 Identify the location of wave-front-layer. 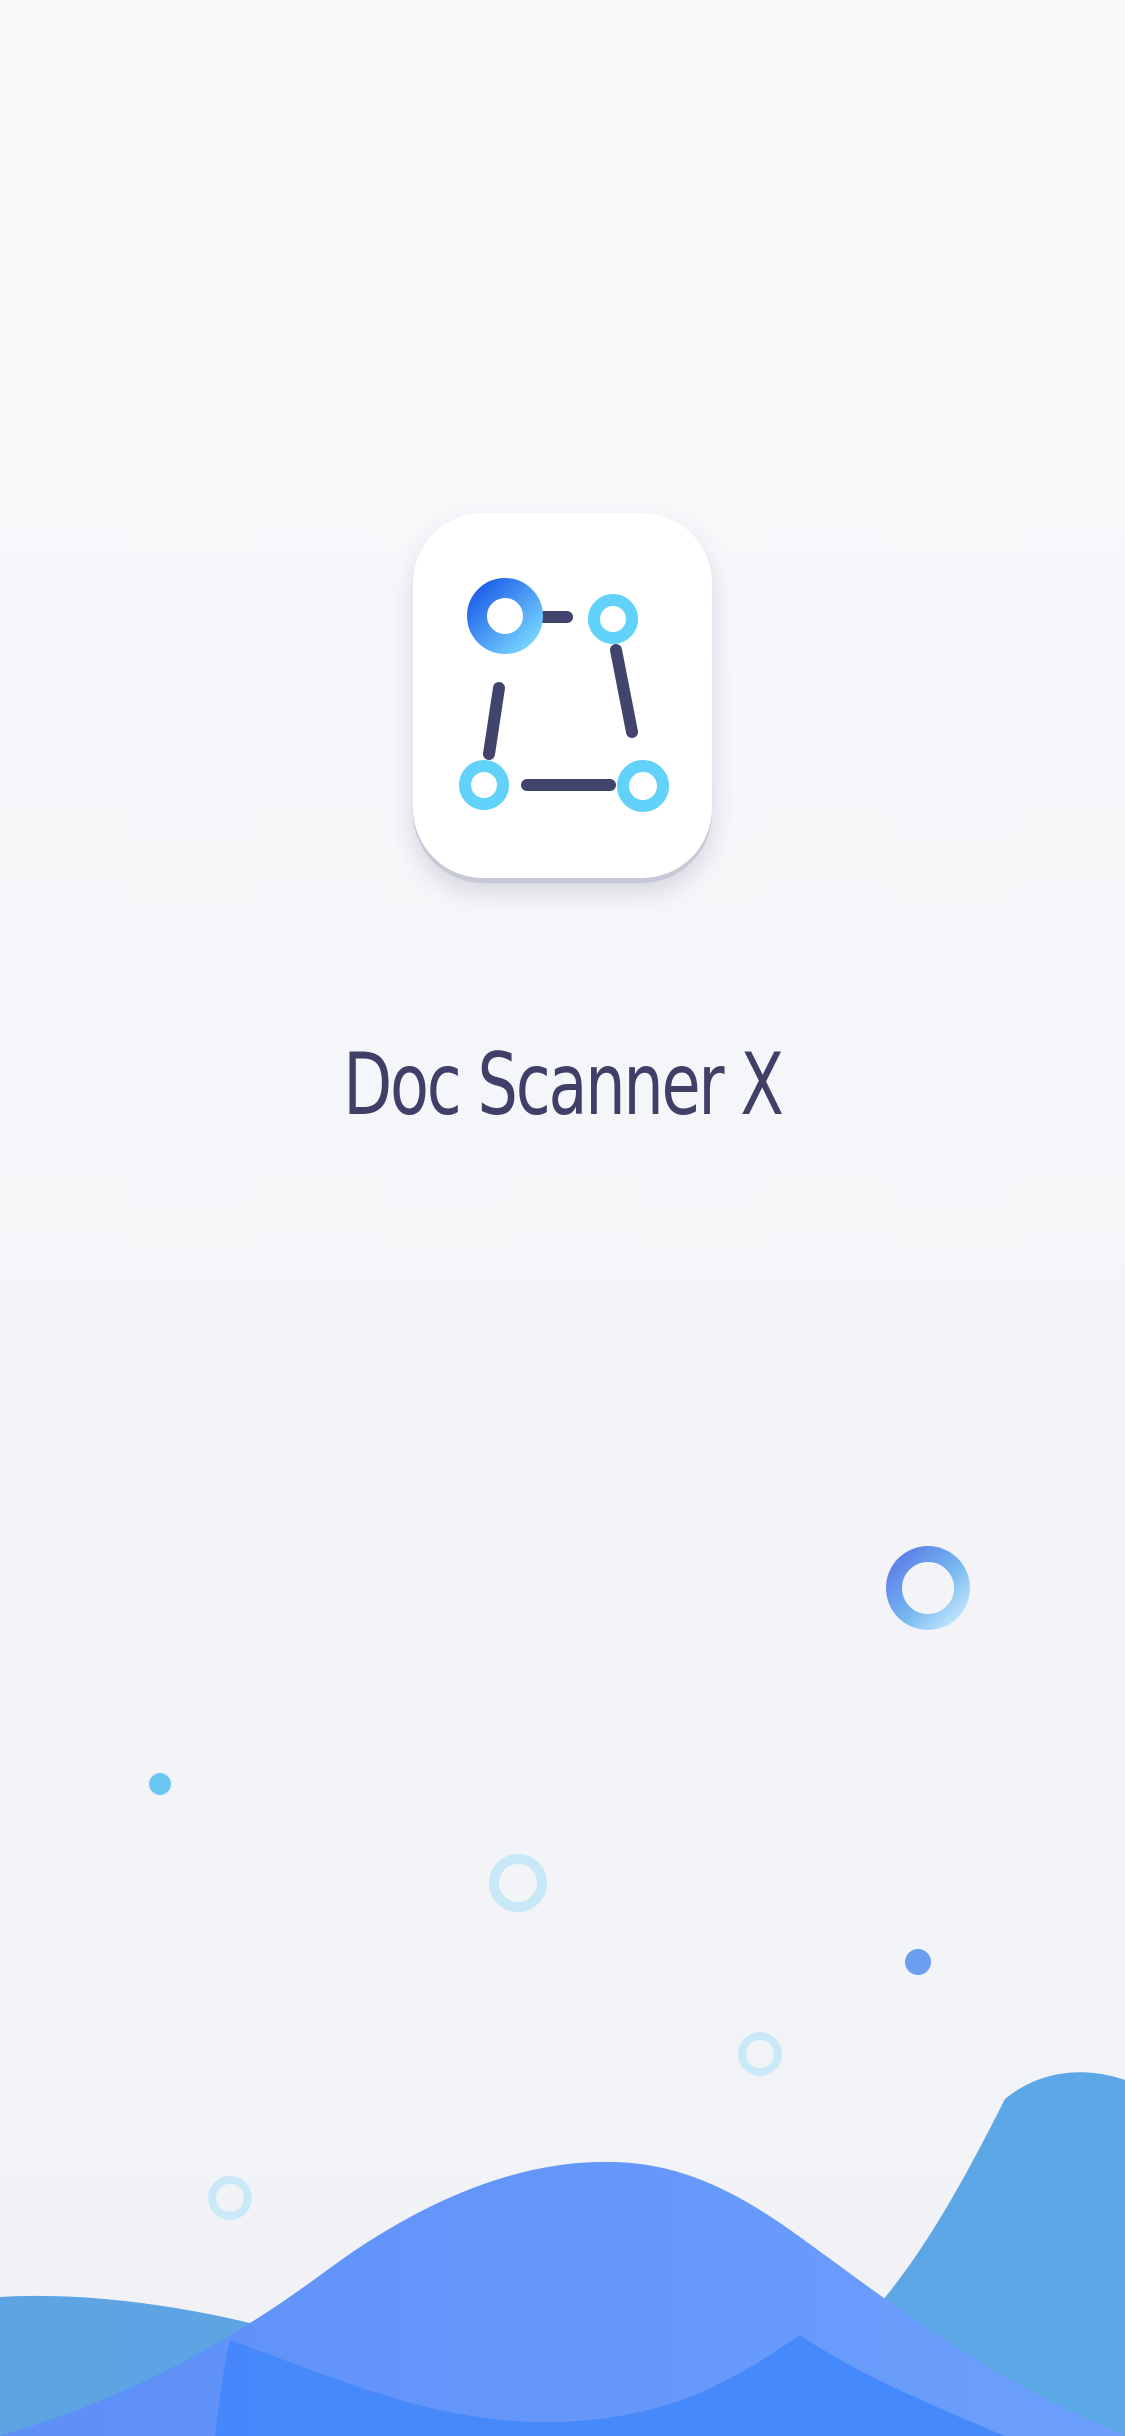
(562, 2298).